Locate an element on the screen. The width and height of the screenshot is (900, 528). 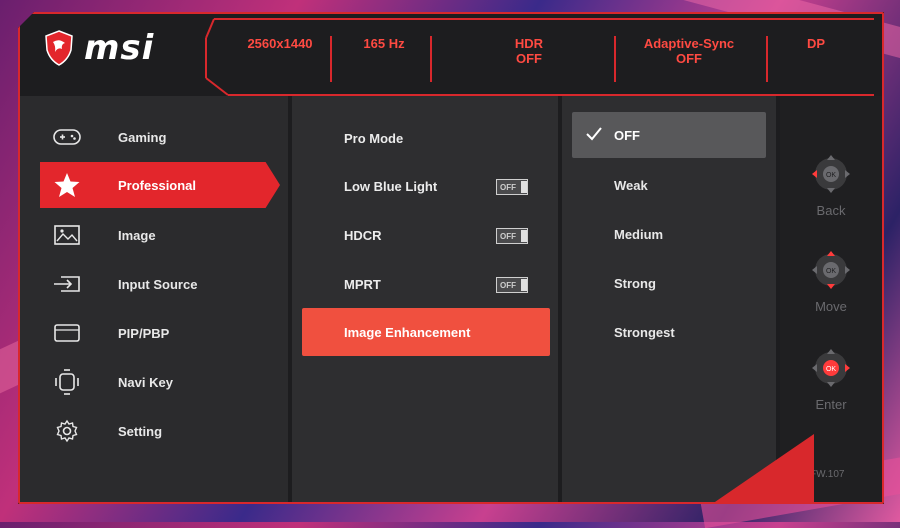
menu-item-input-source: Input Source is located at coordinates (157, 284).